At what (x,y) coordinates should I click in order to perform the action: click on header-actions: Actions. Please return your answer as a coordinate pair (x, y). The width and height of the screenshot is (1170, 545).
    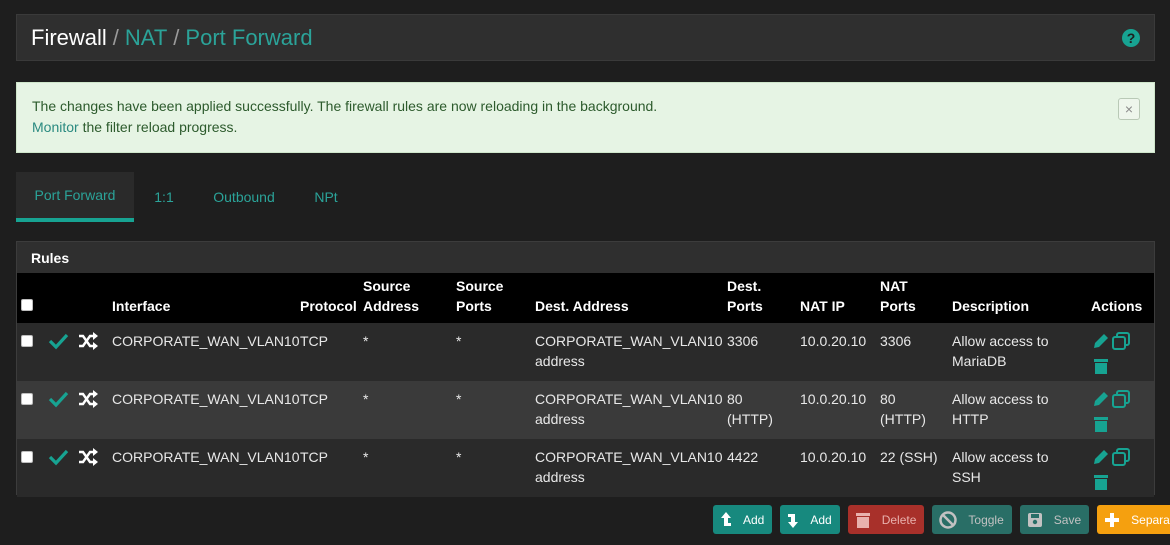
    Looking at the image, I should click on (1120, 298).